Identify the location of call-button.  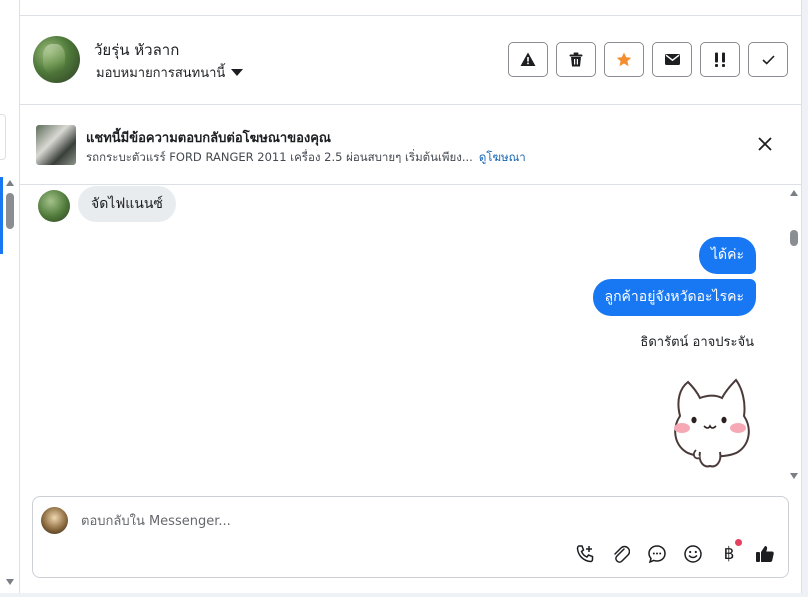
(585, 554).